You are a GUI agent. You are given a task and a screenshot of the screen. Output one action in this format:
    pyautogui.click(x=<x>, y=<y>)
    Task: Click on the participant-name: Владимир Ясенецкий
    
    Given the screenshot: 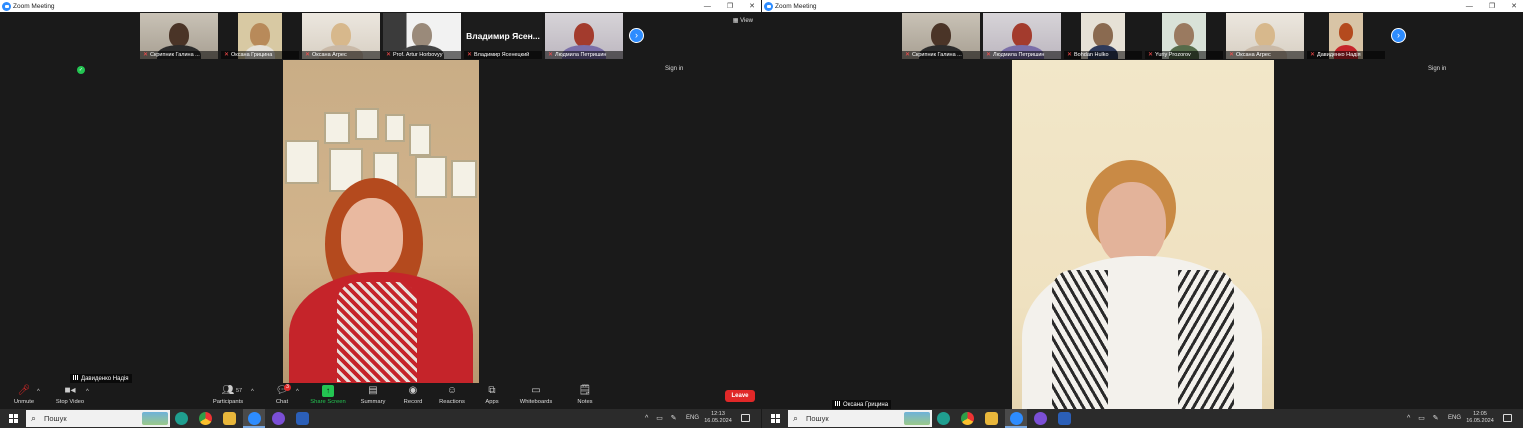 What is the action you would take?
    pyautogui.click(x=502, y=55)
    